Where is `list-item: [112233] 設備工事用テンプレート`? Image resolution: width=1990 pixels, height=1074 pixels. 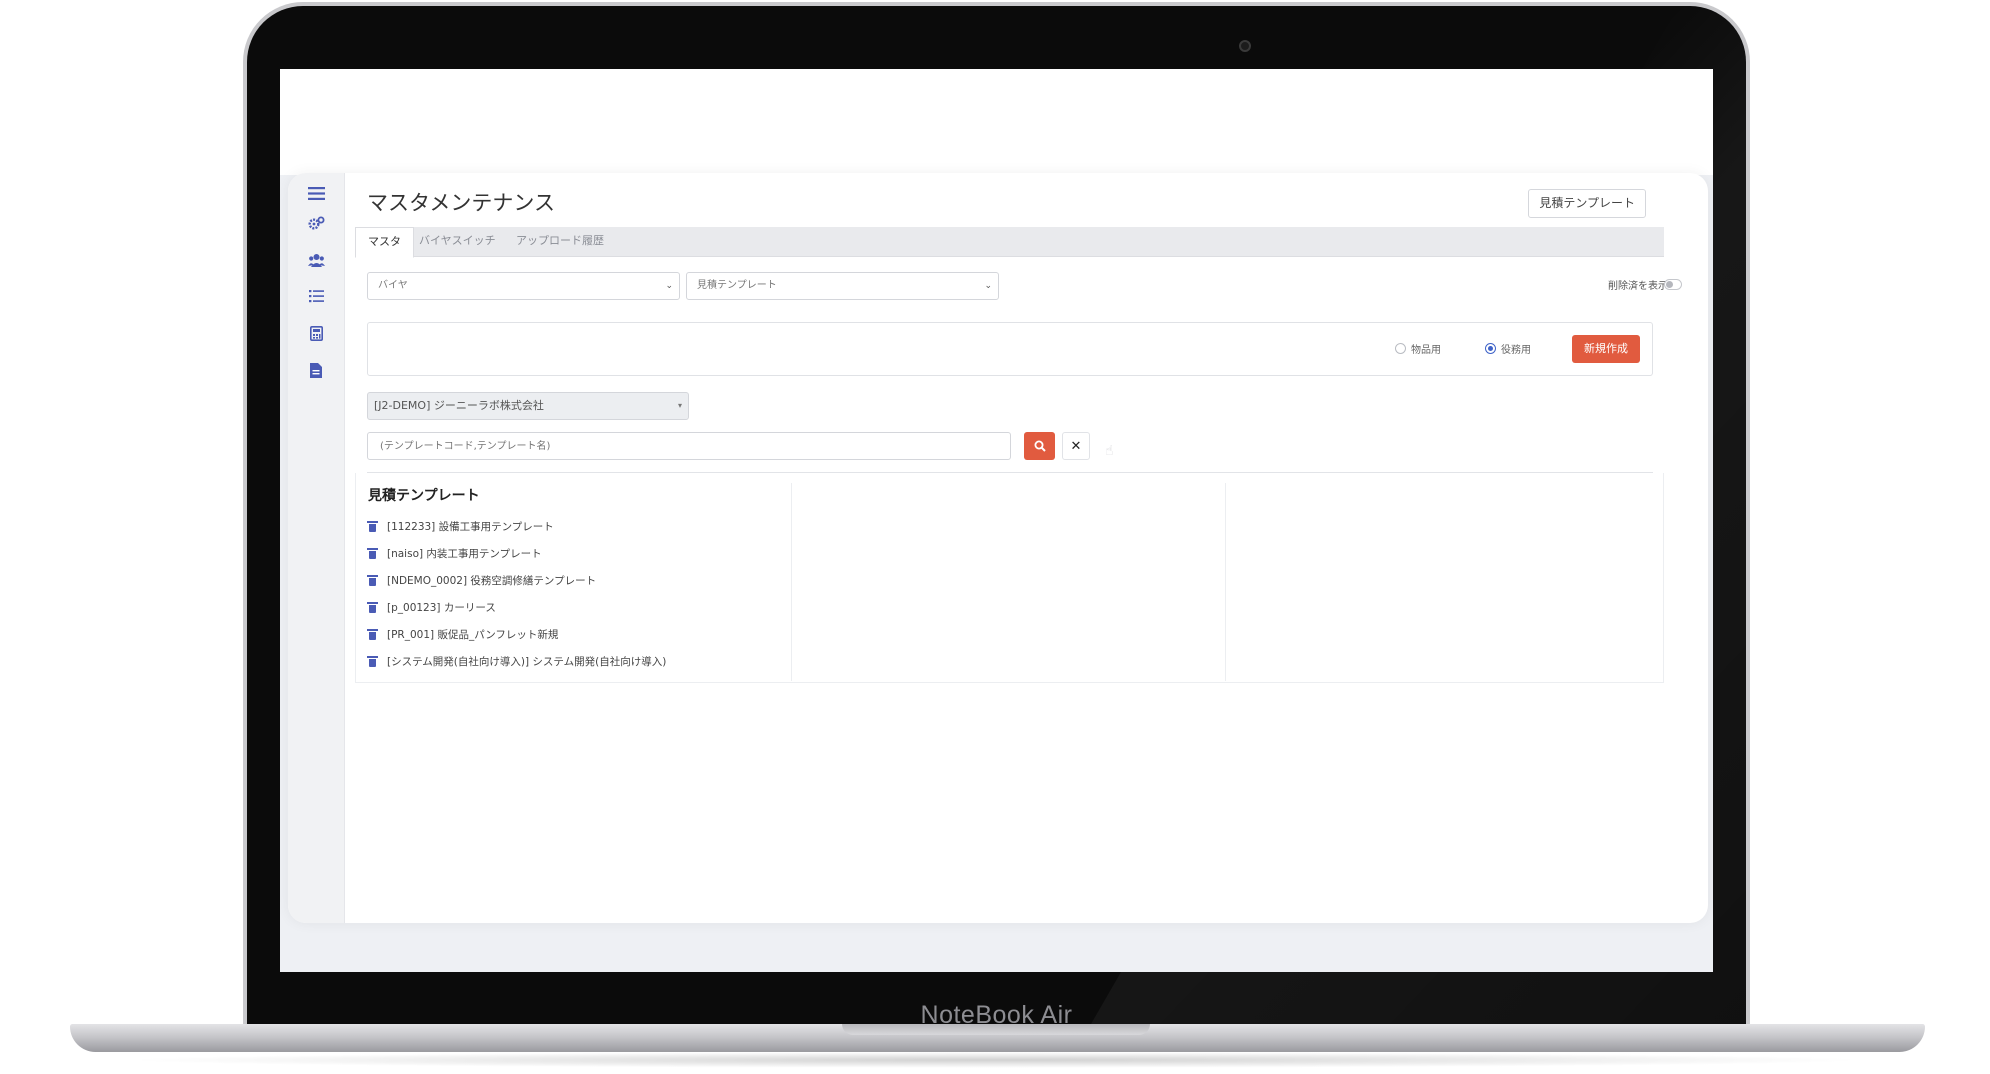
list-item: [112233] 設備工事用テンプレート is located at coordinates (460, 526).